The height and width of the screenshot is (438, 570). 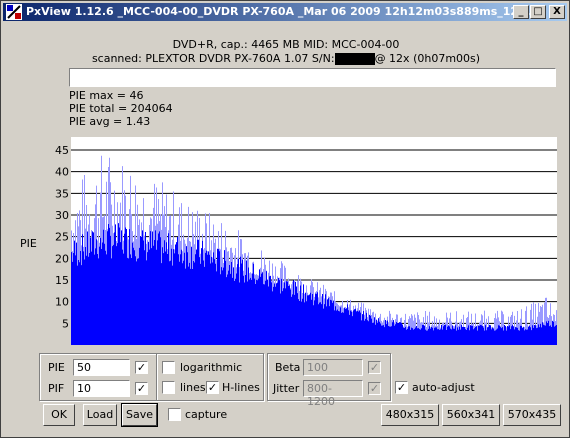 What do you see at coordinates (193, 387) in the screenshot?
I see `lines-label: lines` at bounding box center [193, 387].